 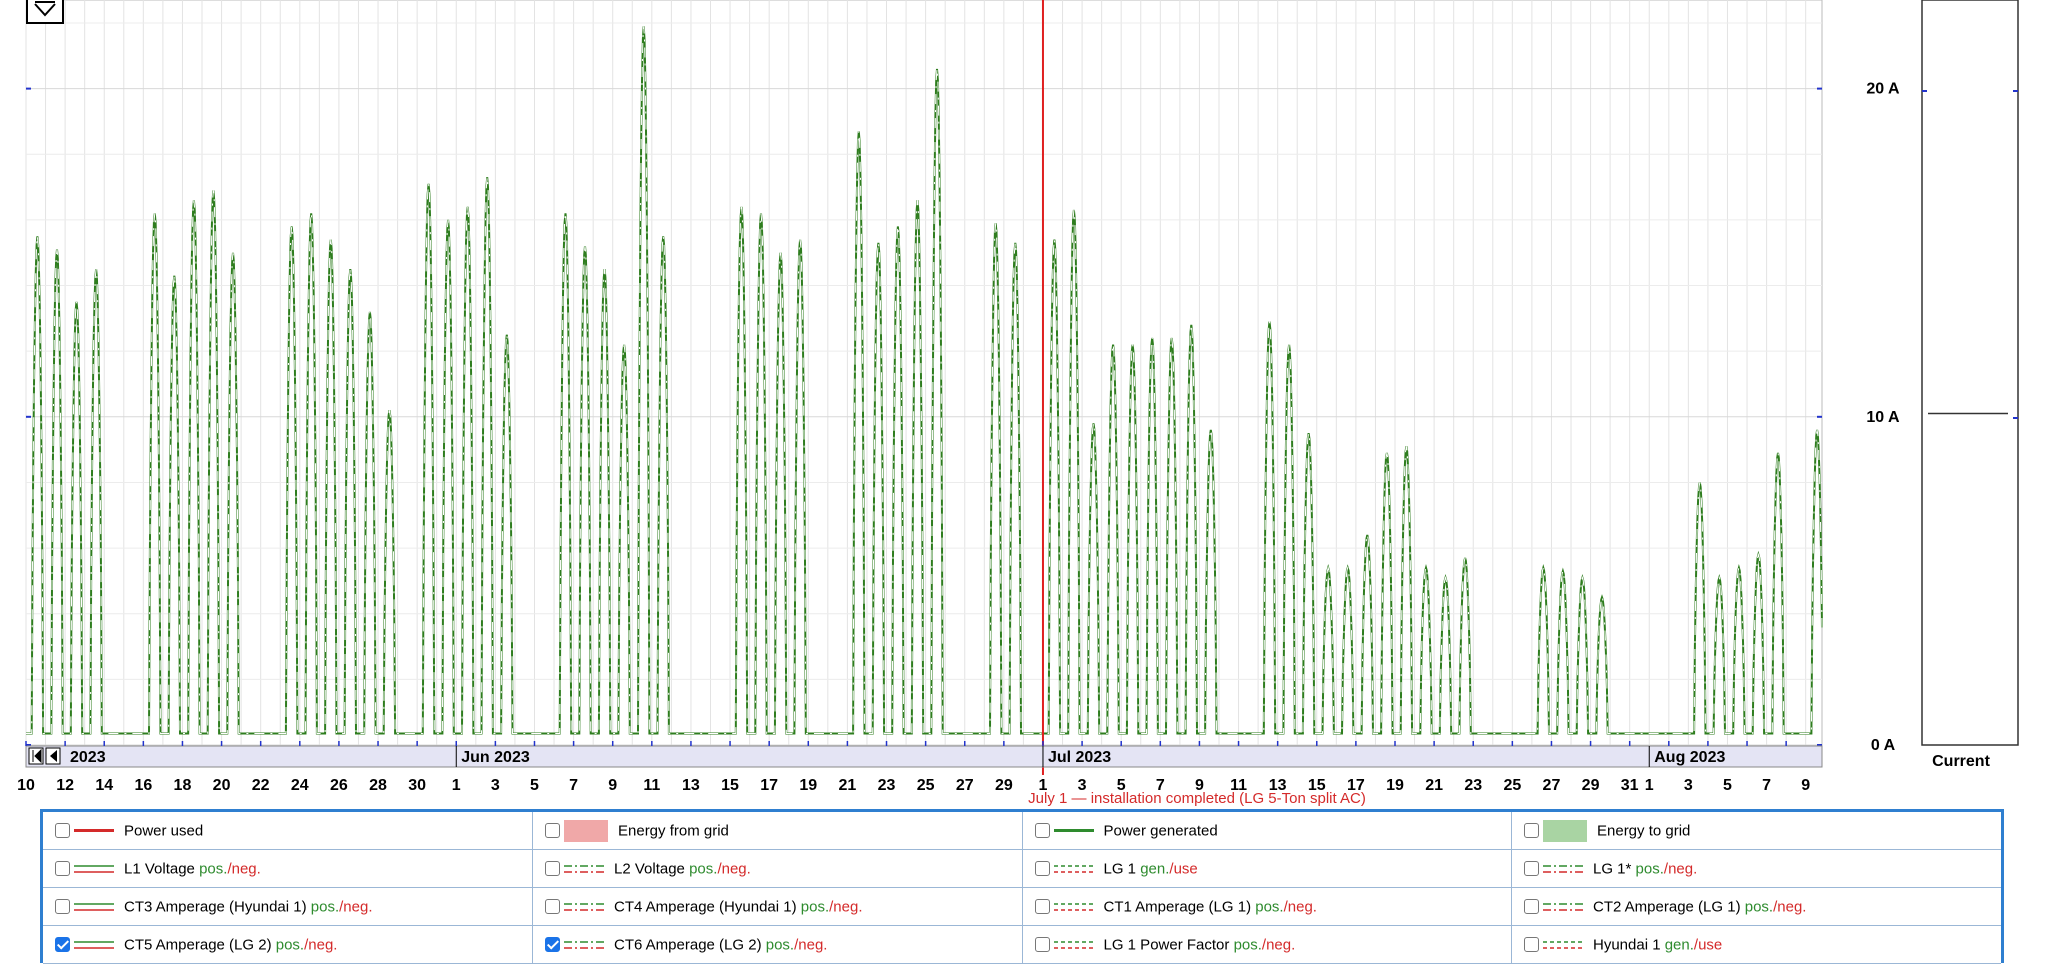 I want to click on legend-item: CT4 Amperage (Hyundai 1) pos./neg., so click(x=777, y=906).